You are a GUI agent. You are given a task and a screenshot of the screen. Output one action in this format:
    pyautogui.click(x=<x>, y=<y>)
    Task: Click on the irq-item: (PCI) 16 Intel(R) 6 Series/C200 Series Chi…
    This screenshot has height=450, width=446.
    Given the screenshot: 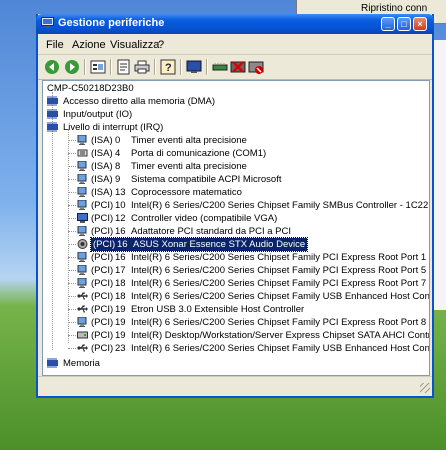 What is the action you would take?
    pyautogui.click(x=236, y=257)
    